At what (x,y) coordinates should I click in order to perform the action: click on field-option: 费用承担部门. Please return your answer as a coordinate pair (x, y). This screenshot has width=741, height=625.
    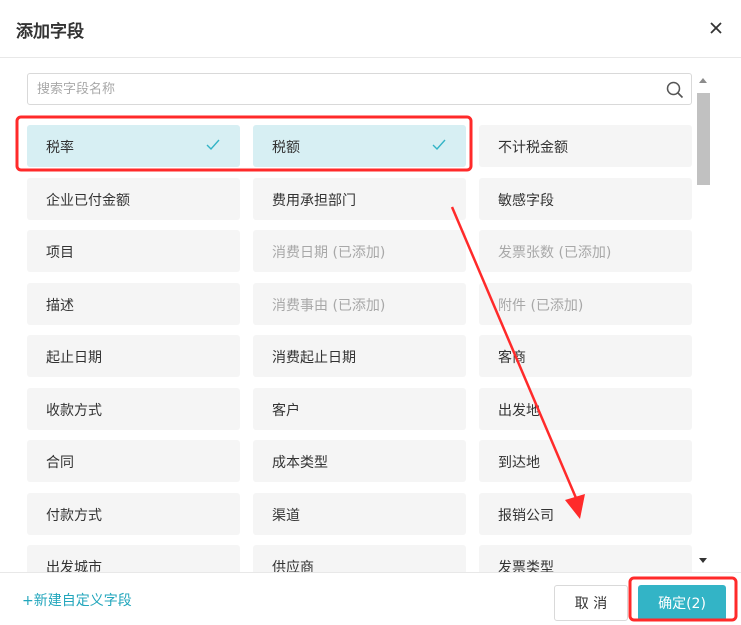
    Looking at the image, I should click on (359, 199).